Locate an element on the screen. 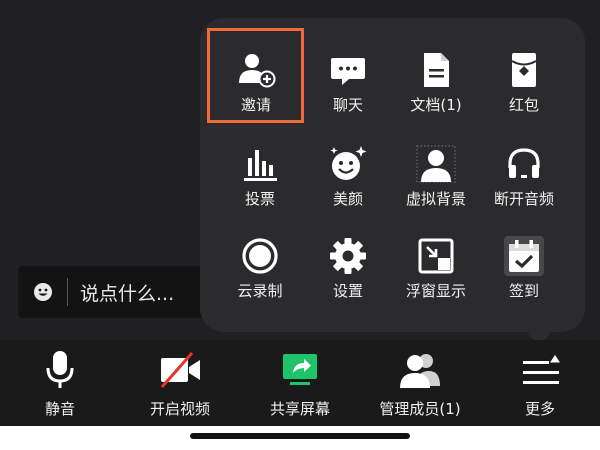  share-screen-button: 共享屏幕 is located at coordinates (300, 383).